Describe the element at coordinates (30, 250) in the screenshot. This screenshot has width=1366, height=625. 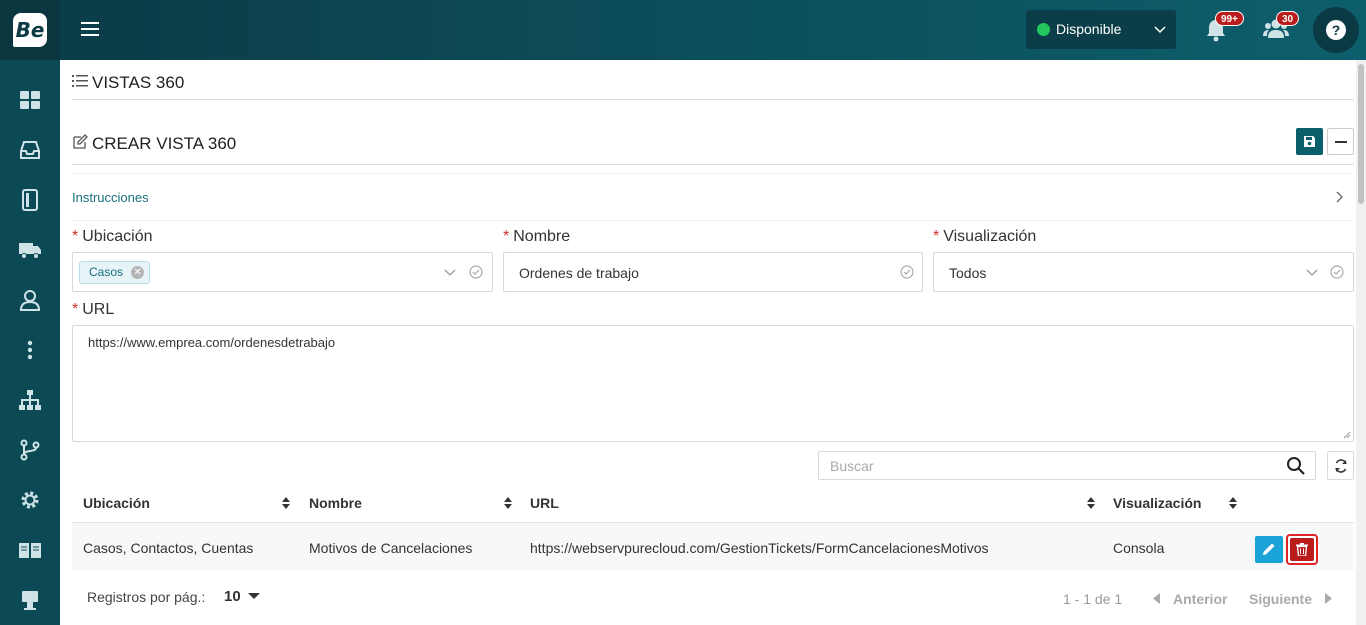
I see `truck-icon` at that location.